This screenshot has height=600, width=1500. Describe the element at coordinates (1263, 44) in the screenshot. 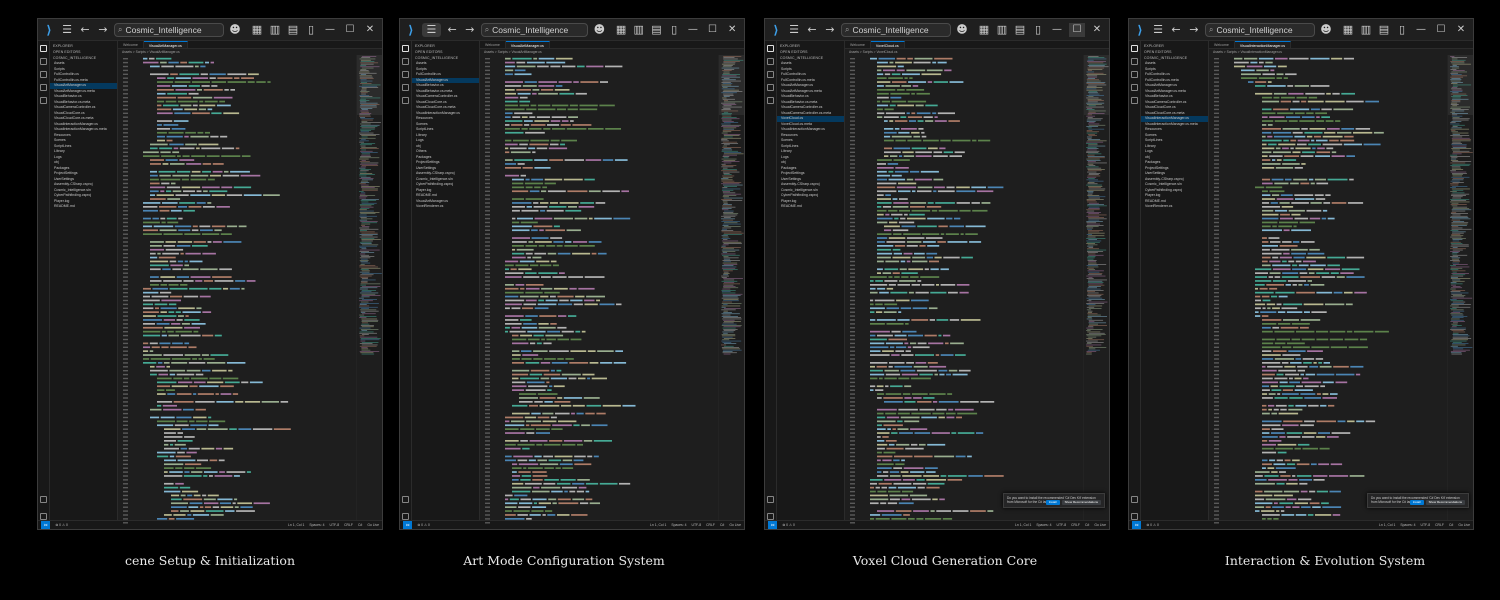

I see `tab-1: VisualInteractionManager.cs` at that location.